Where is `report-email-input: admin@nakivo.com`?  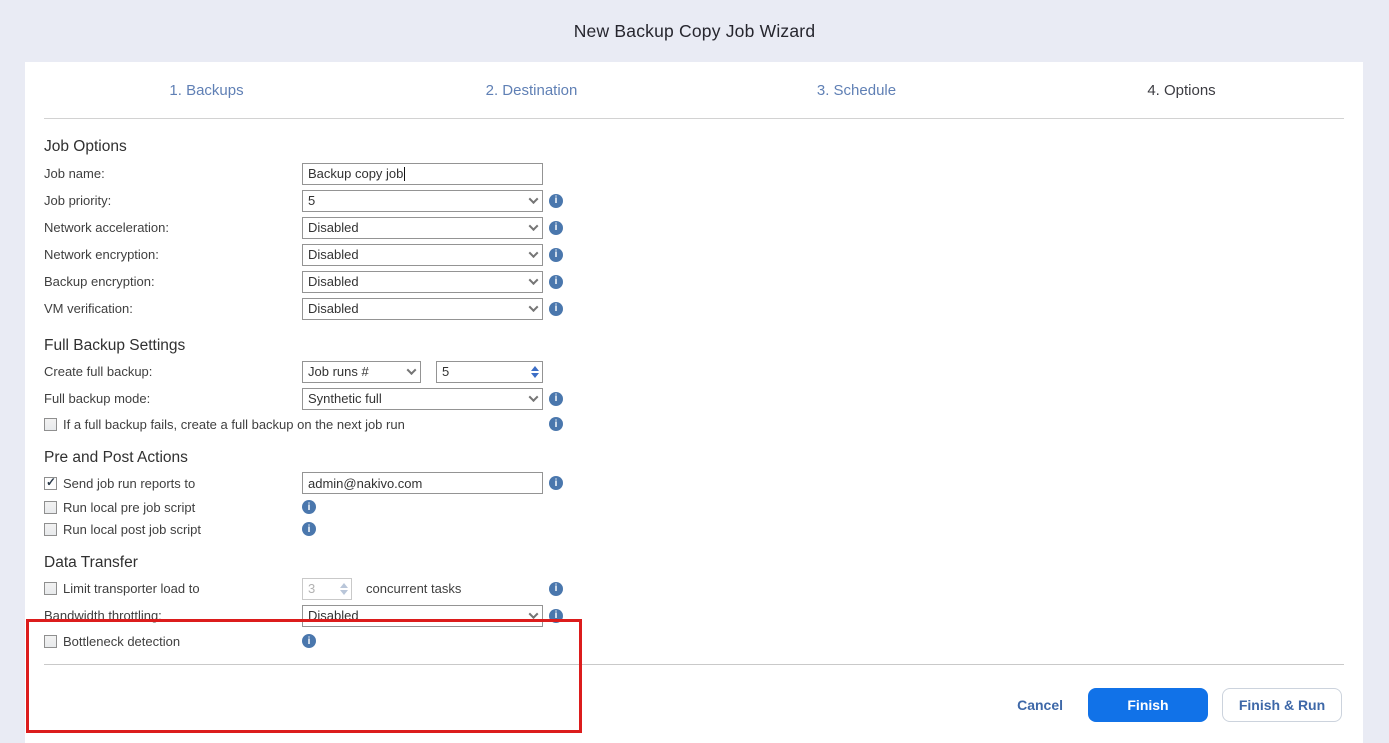 report-email-input: admin@nakivo.com is located at coordinates (422, 483).